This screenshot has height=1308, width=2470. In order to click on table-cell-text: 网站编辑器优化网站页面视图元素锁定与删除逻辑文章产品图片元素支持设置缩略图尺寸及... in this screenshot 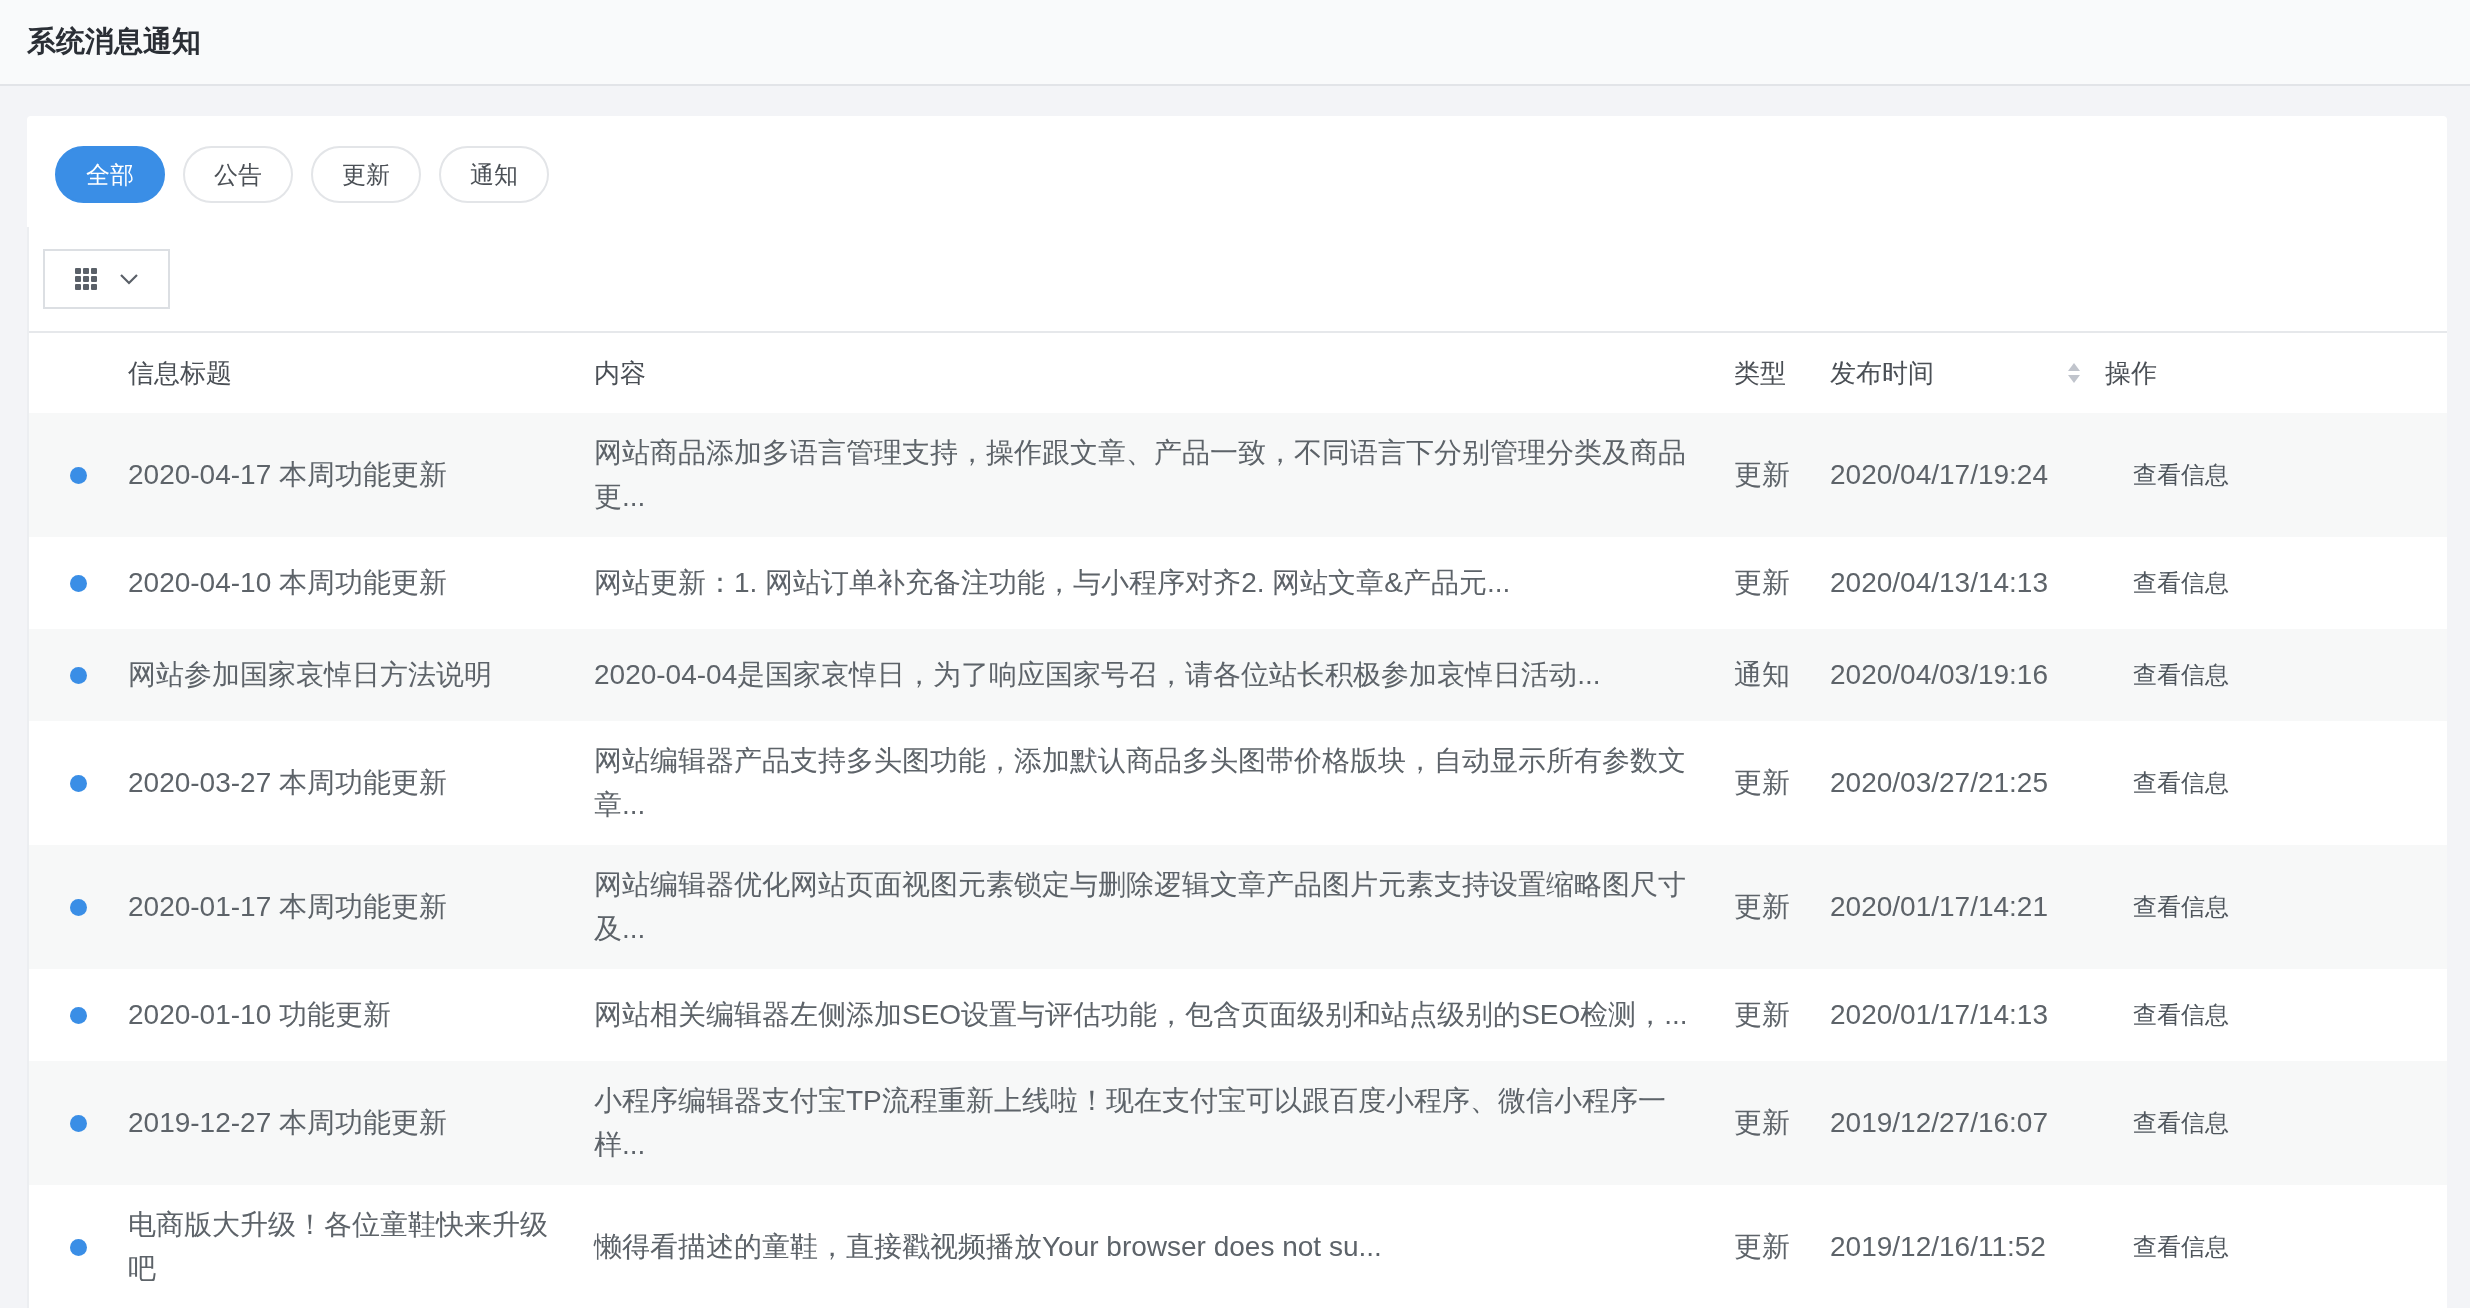, I will do `click(1140, 907)`.